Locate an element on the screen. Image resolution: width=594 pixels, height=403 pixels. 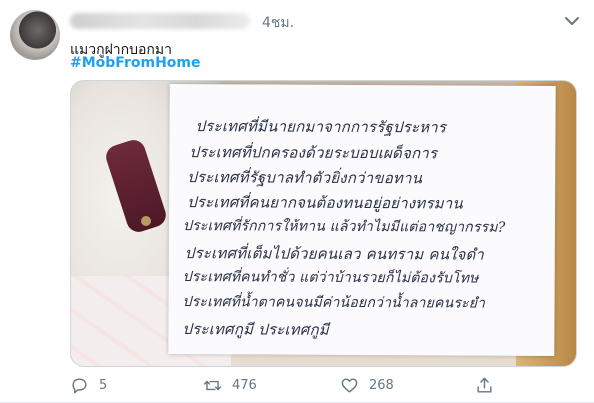
like-button: 268 is located at coordinates (367, 385).